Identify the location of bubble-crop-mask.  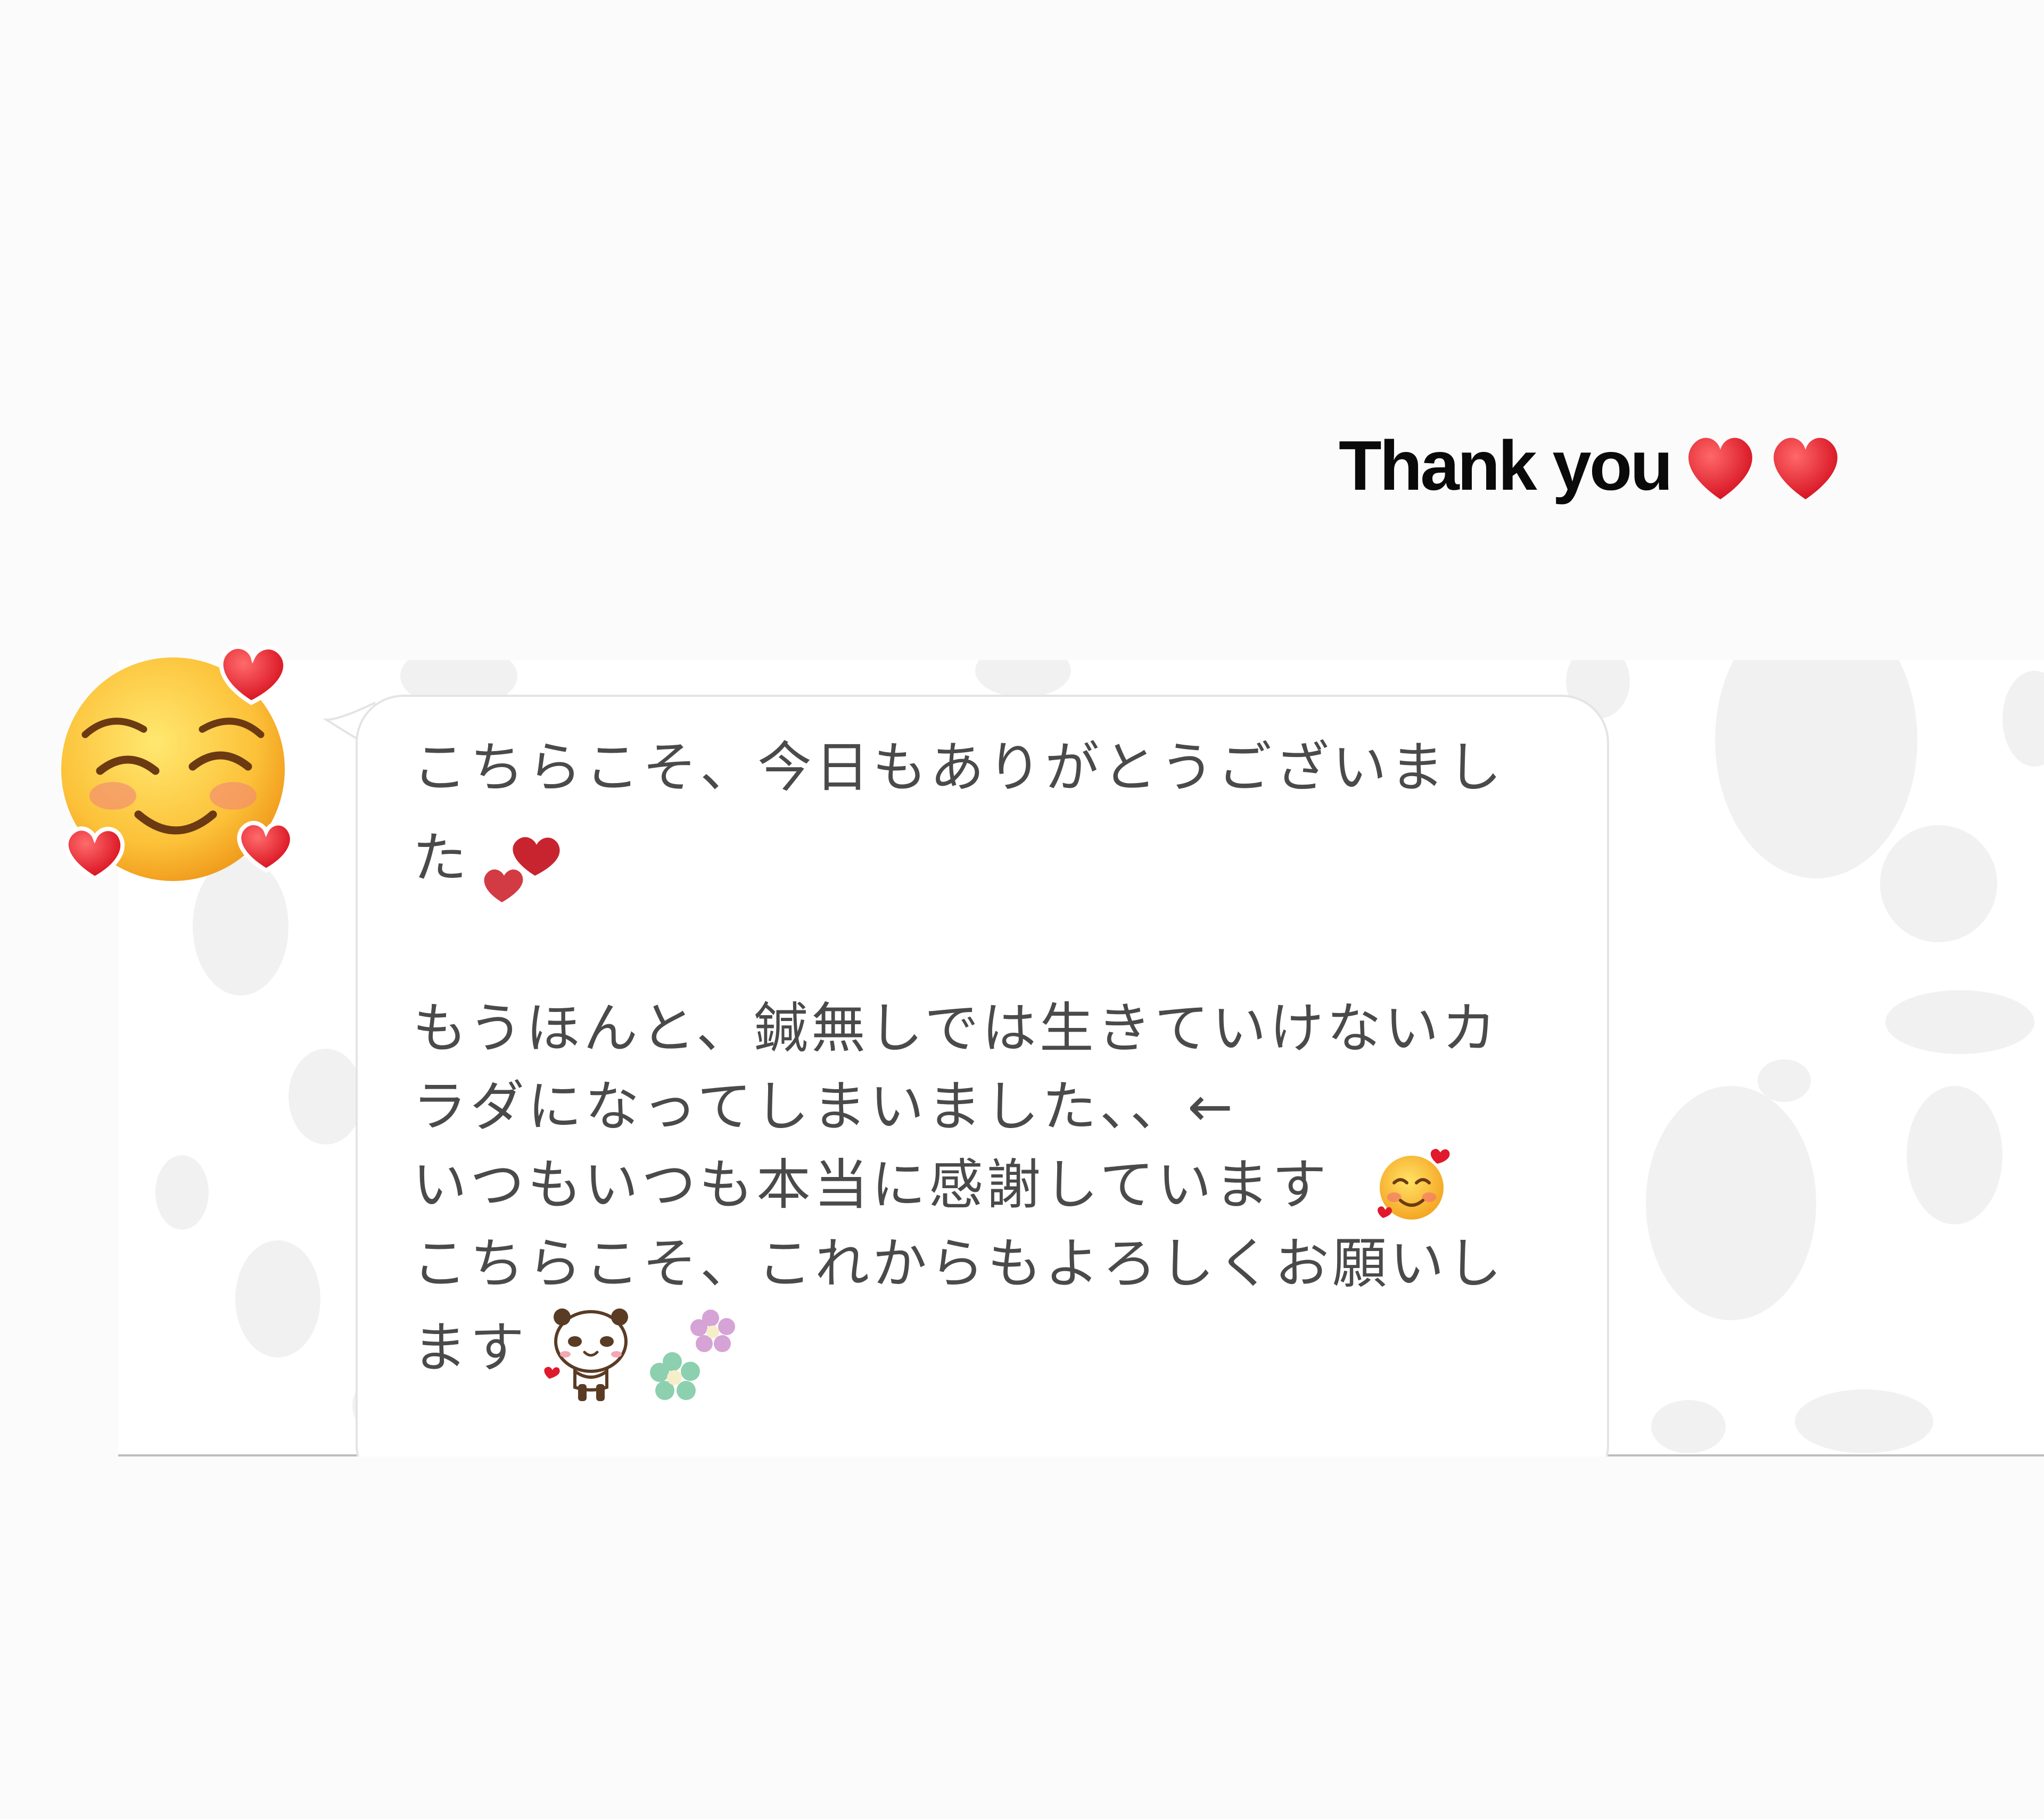
(985, 1488).